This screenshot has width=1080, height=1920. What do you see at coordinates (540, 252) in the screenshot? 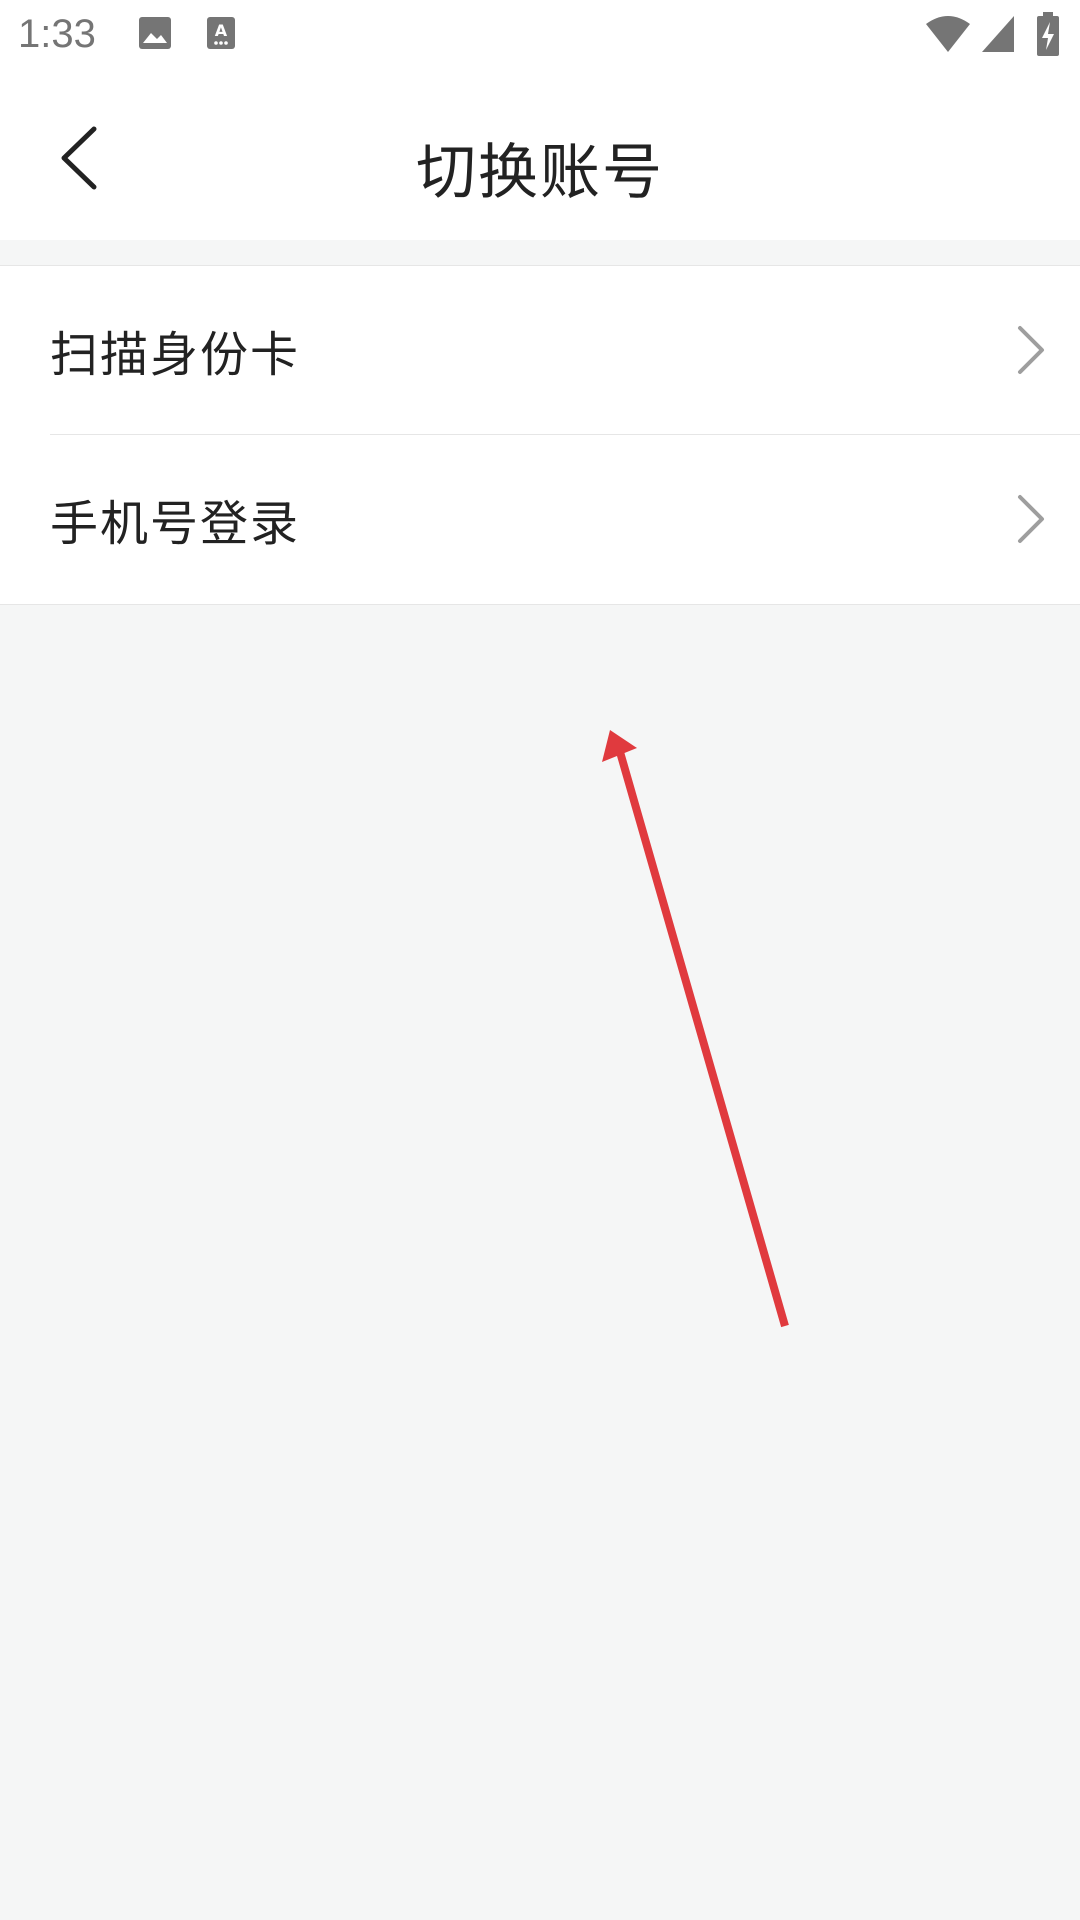
I see `section-gap` at bounding box center [540, 252].